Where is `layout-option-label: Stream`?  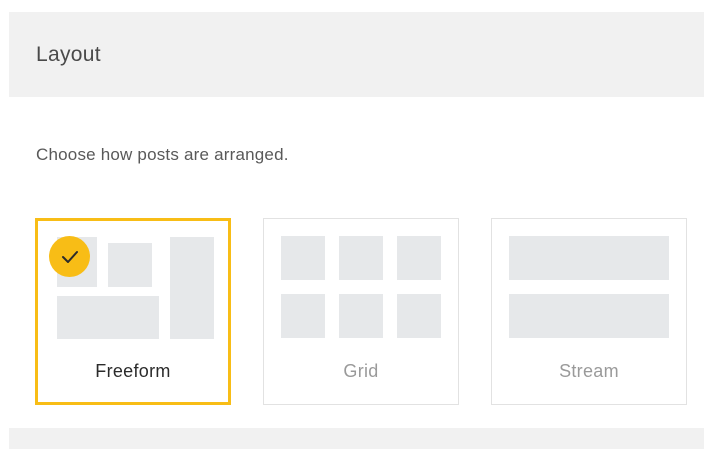 layout-option-label: Stream is located at coordinates (589, 371).